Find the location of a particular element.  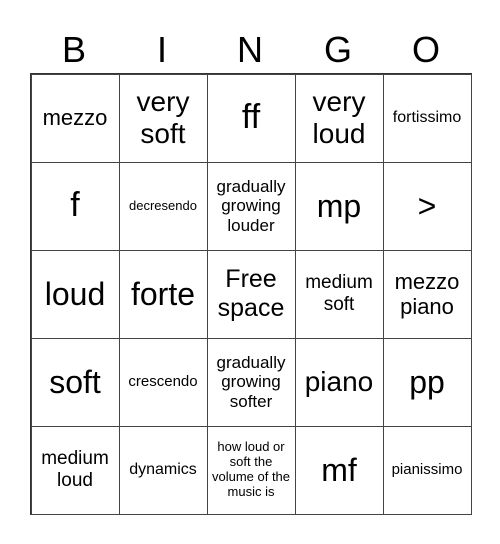

bingo-cell: ff is located at coordinates (251, 118).